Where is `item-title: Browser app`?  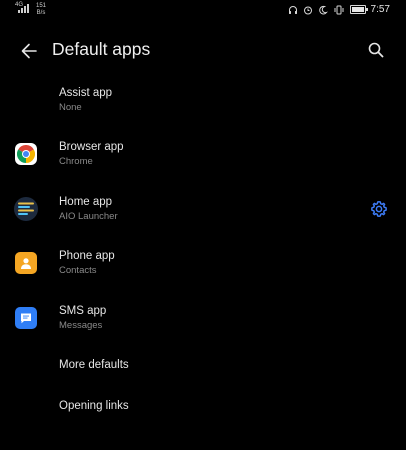 item-title: Browser app is located at coordinates (91, 147).